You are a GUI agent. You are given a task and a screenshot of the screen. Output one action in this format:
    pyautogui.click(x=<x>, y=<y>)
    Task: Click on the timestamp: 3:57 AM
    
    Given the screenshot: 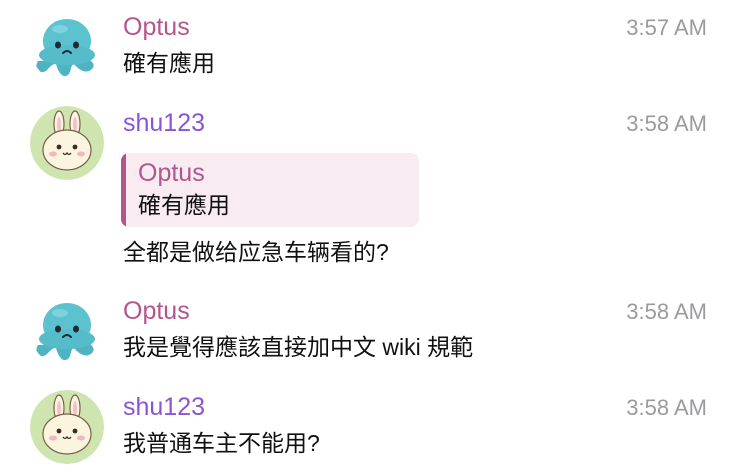 What is the action you would take?
    pyautogui.click(x=666, y=27)
    